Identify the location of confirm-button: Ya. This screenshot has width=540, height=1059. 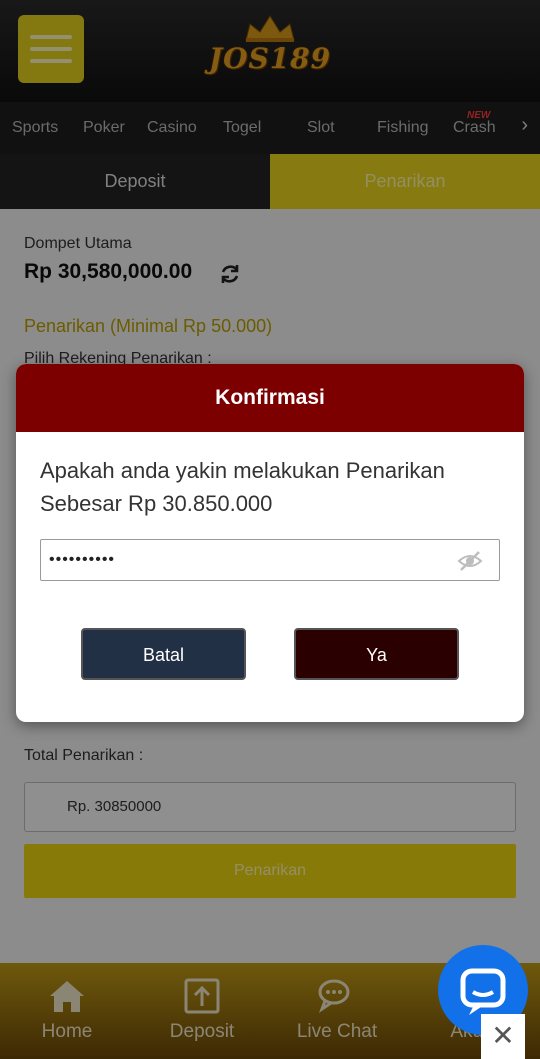
(376, 654).